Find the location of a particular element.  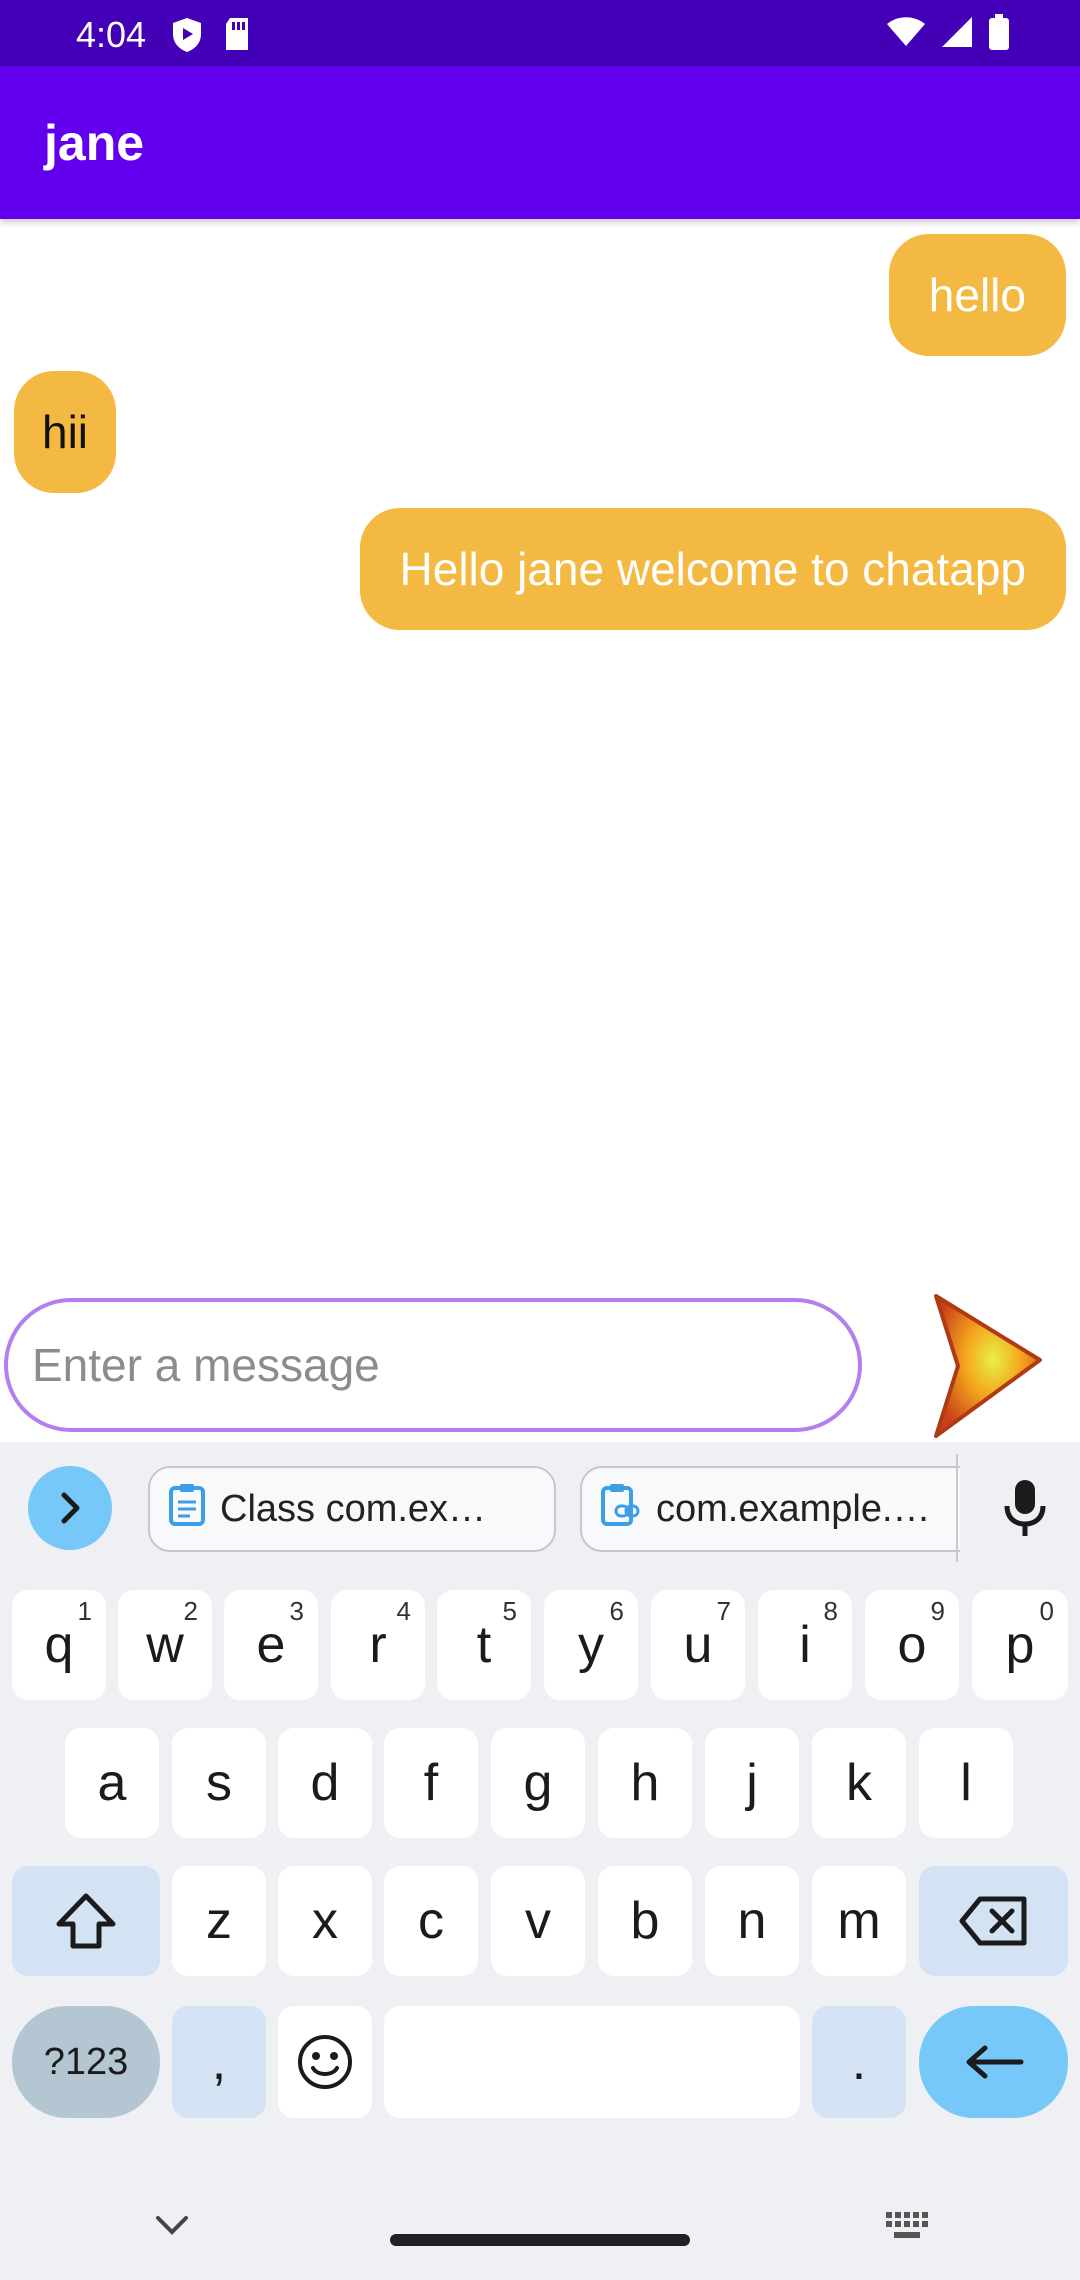

key-r: r4 is located at coordinates (378, 1645).